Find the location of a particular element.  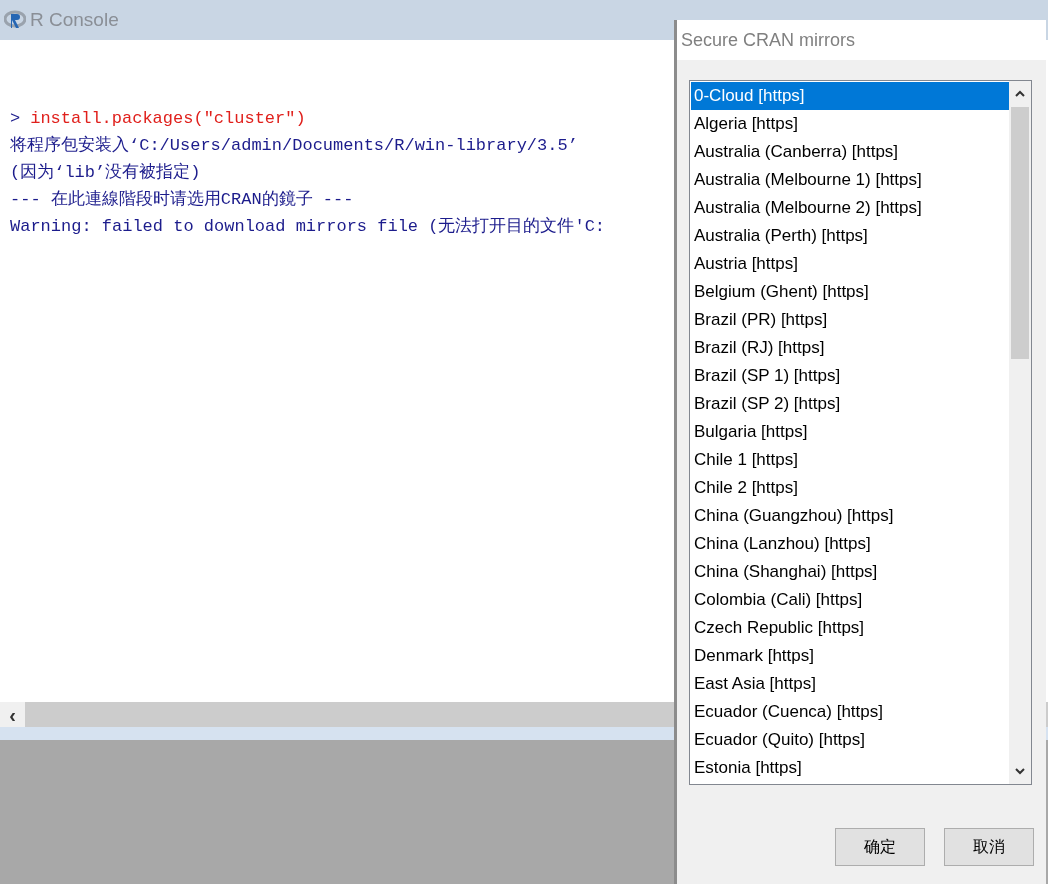

mirror-item: Chile 1 [https] is located at coordinates (850, 460).